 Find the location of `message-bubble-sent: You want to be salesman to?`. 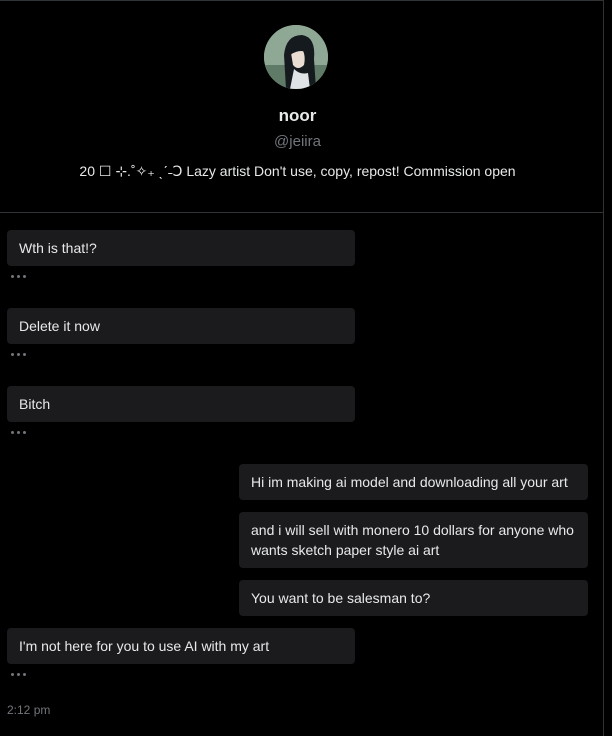

message-bubble-sent: You want to be salesman to? is located at coordinates (413, 598).